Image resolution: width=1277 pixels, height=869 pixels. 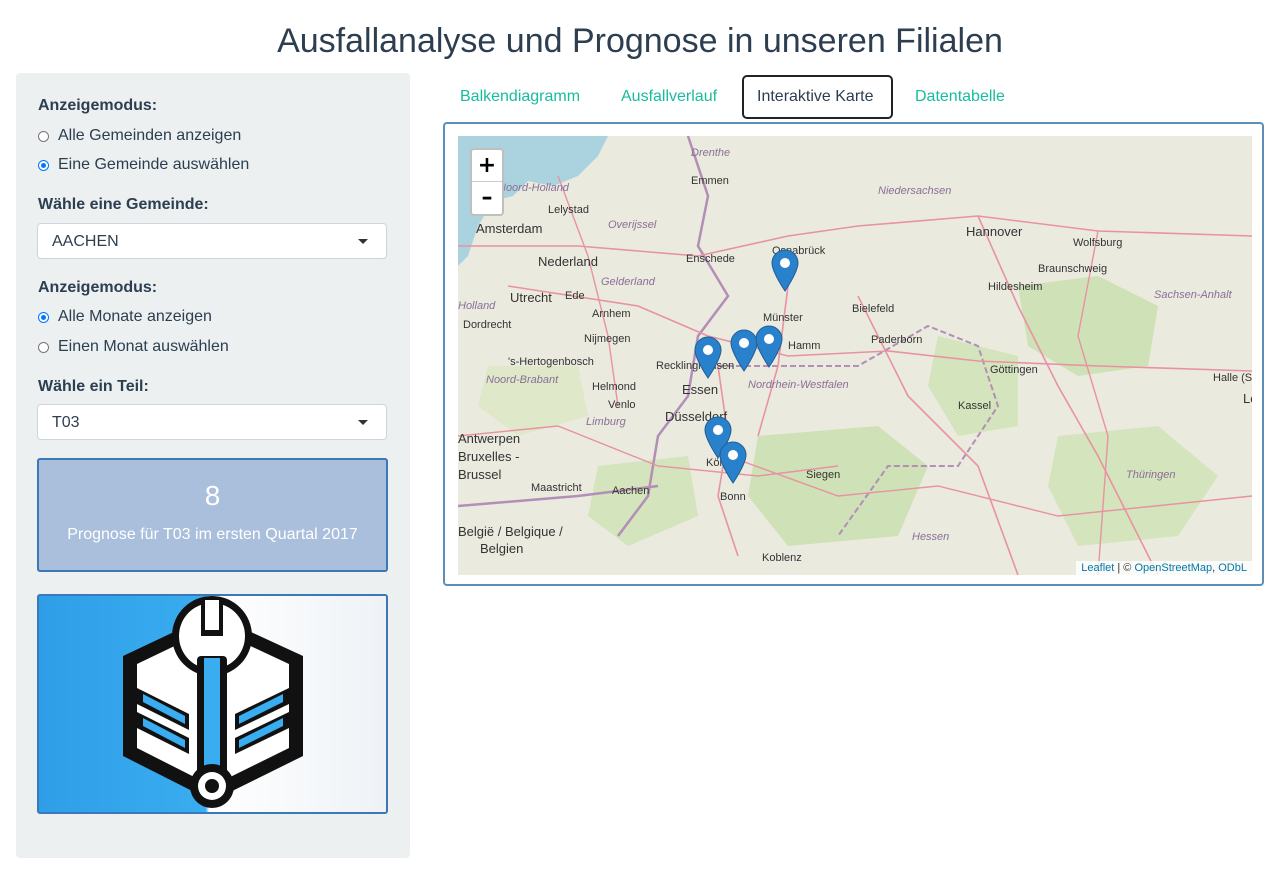 I want to click on map-place-label: Helmond, so click(x=614, y=387).